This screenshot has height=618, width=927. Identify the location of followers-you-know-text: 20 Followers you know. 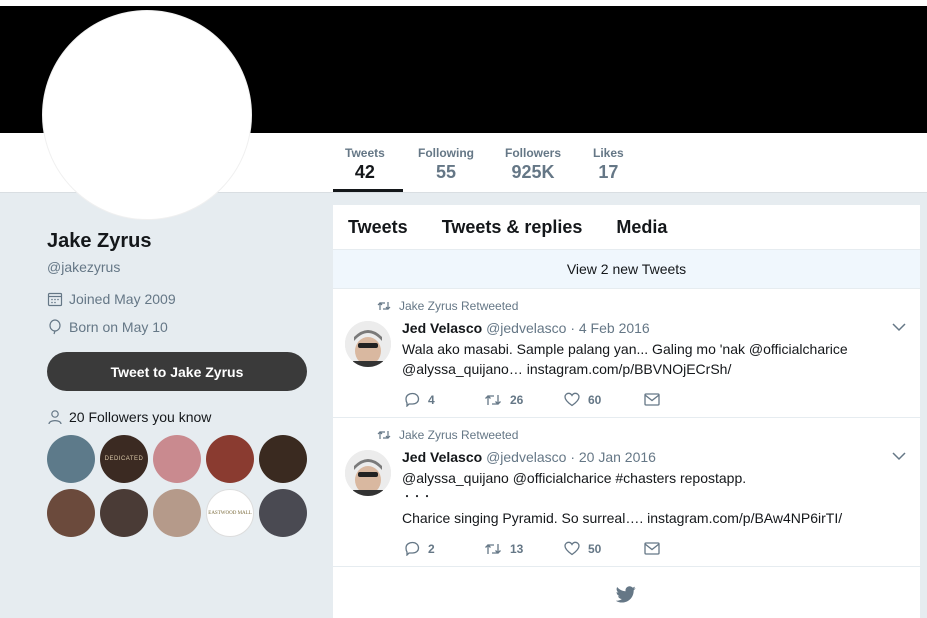
(140, 417).